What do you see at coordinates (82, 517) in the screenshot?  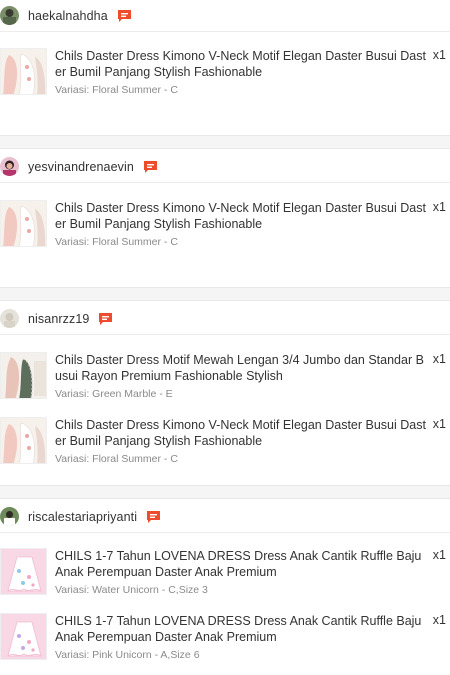 I see `buyer-username: riscalestariapriyanti` at bounding box center [82, 517].